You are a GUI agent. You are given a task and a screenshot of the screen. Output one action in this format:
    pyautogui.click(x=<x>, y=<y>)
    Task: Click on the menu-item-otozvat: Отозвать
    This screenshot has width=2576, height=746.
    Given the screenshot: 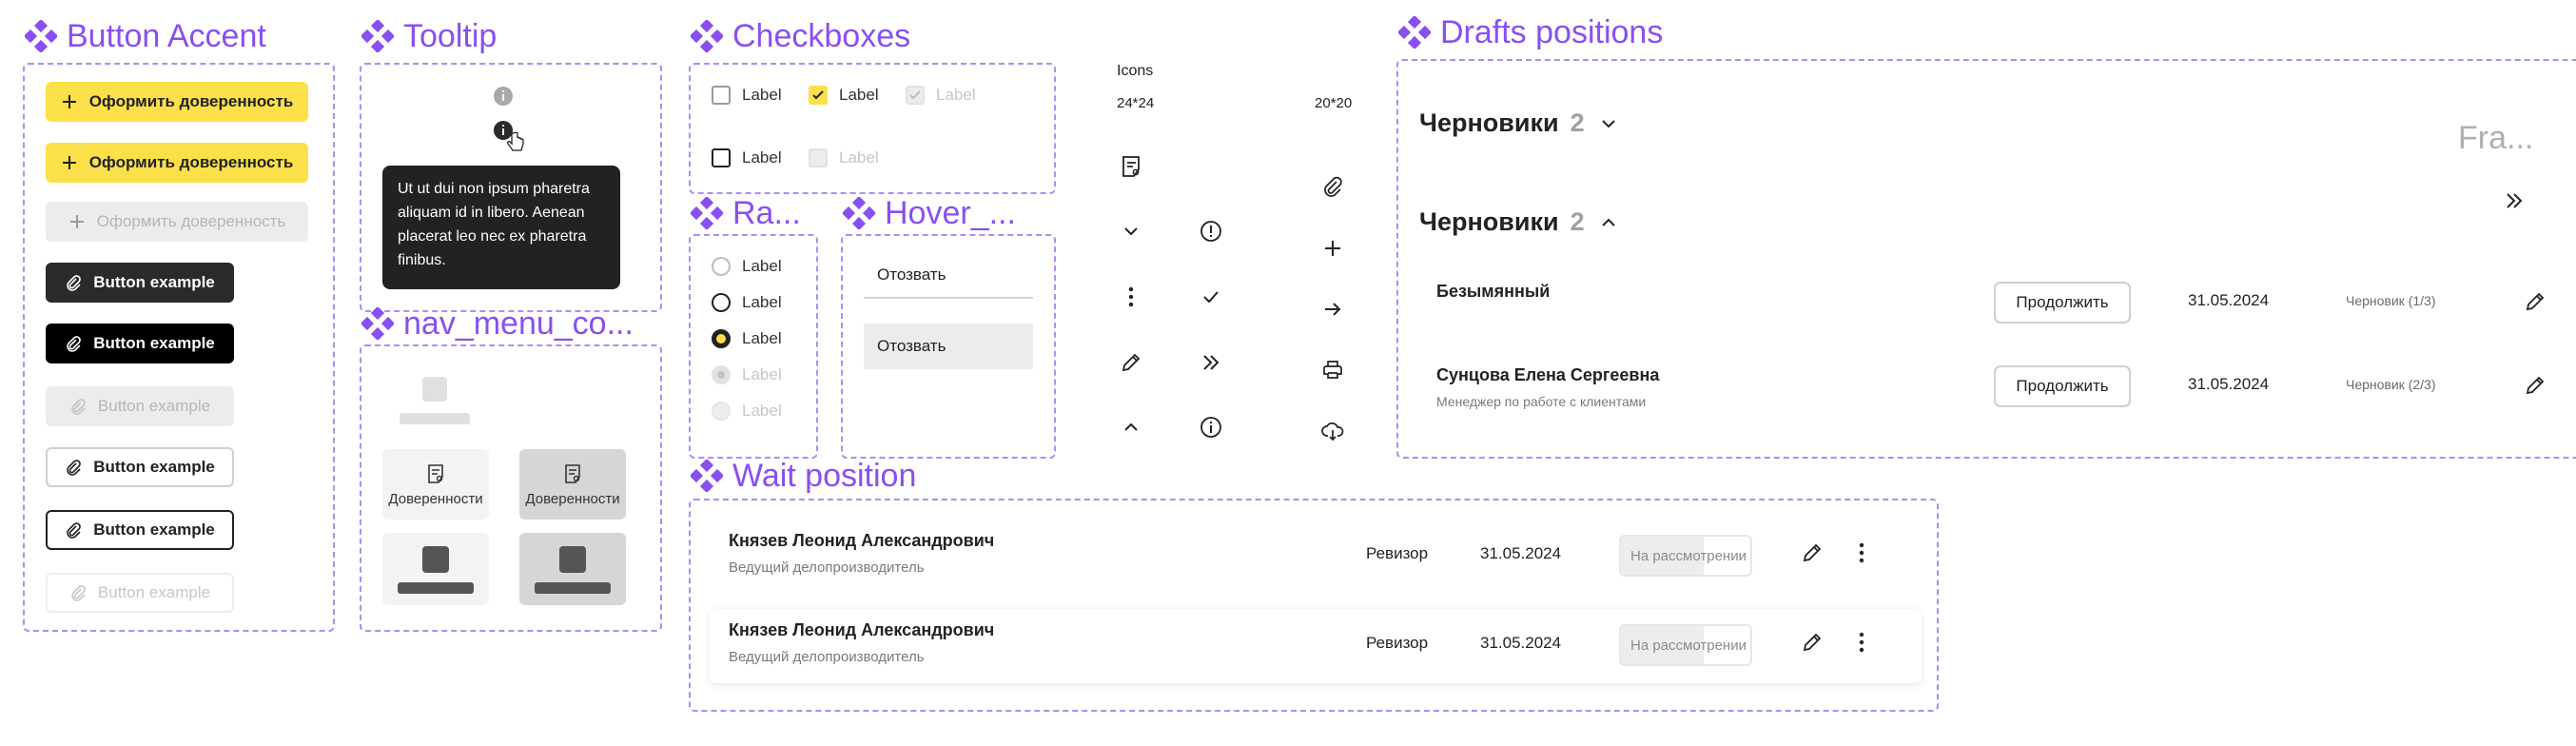 What is the action you would take?
    pyautogui.click(x=949, y=276)
    